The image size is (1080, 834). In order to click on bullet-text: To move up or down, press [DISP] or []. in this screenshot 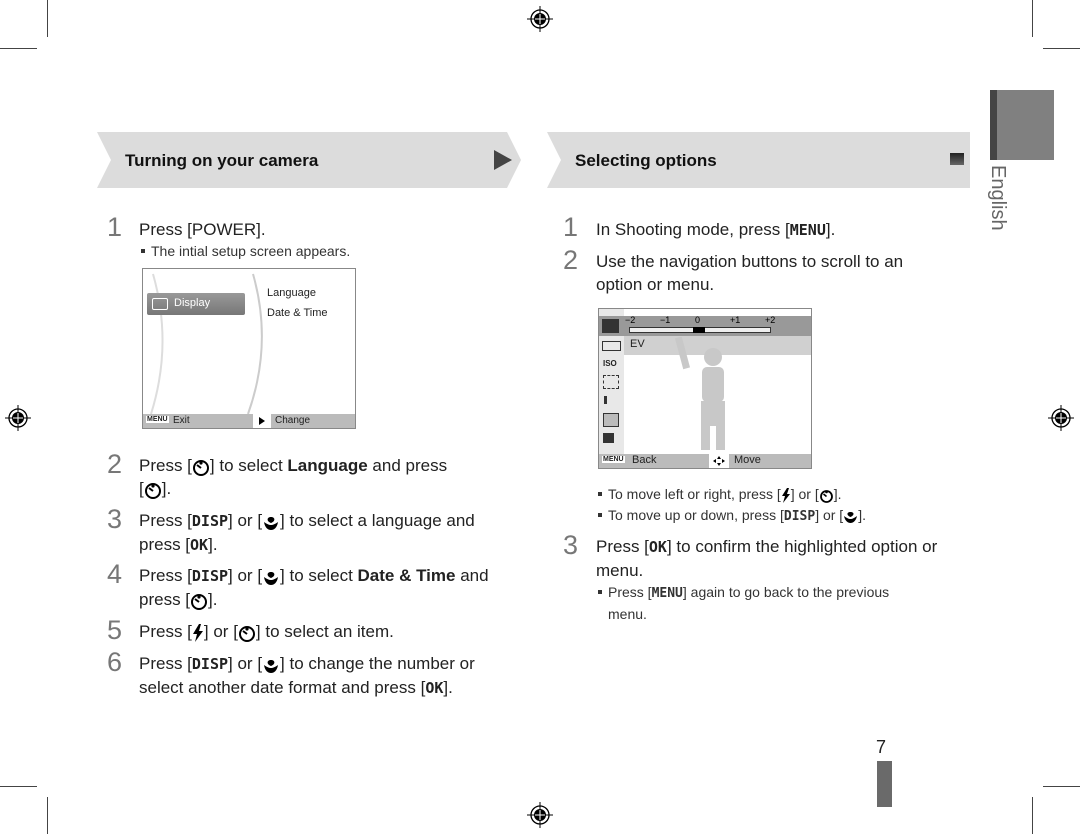, I will do `click(732, 516)`.